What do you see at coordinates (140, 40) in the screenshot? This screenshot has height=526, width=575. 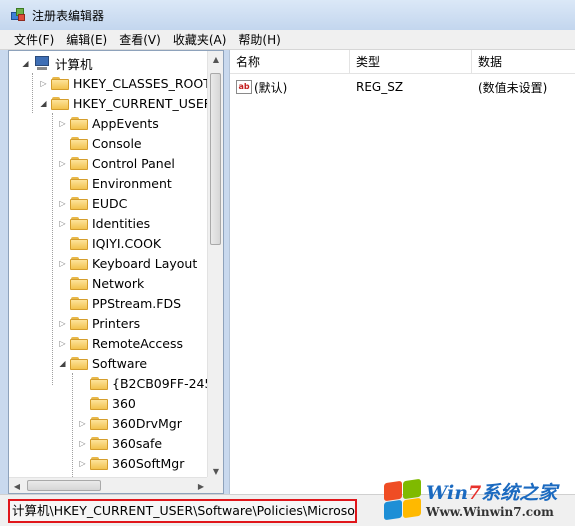 I see `menu-view: 查看(V)` at bounding box center [140, 40].